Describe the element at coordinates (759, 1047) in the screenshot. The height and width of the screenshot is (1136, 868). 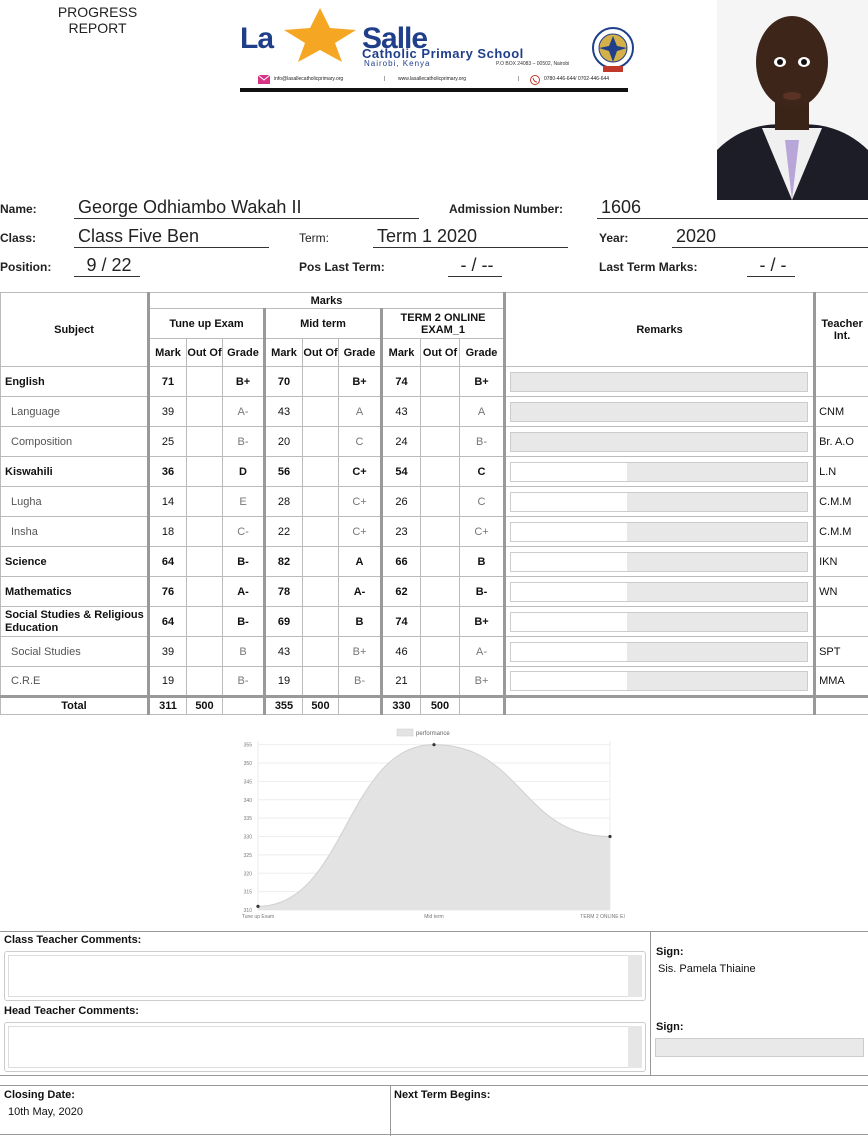
I see `head-teacher-signature-field` at that location.